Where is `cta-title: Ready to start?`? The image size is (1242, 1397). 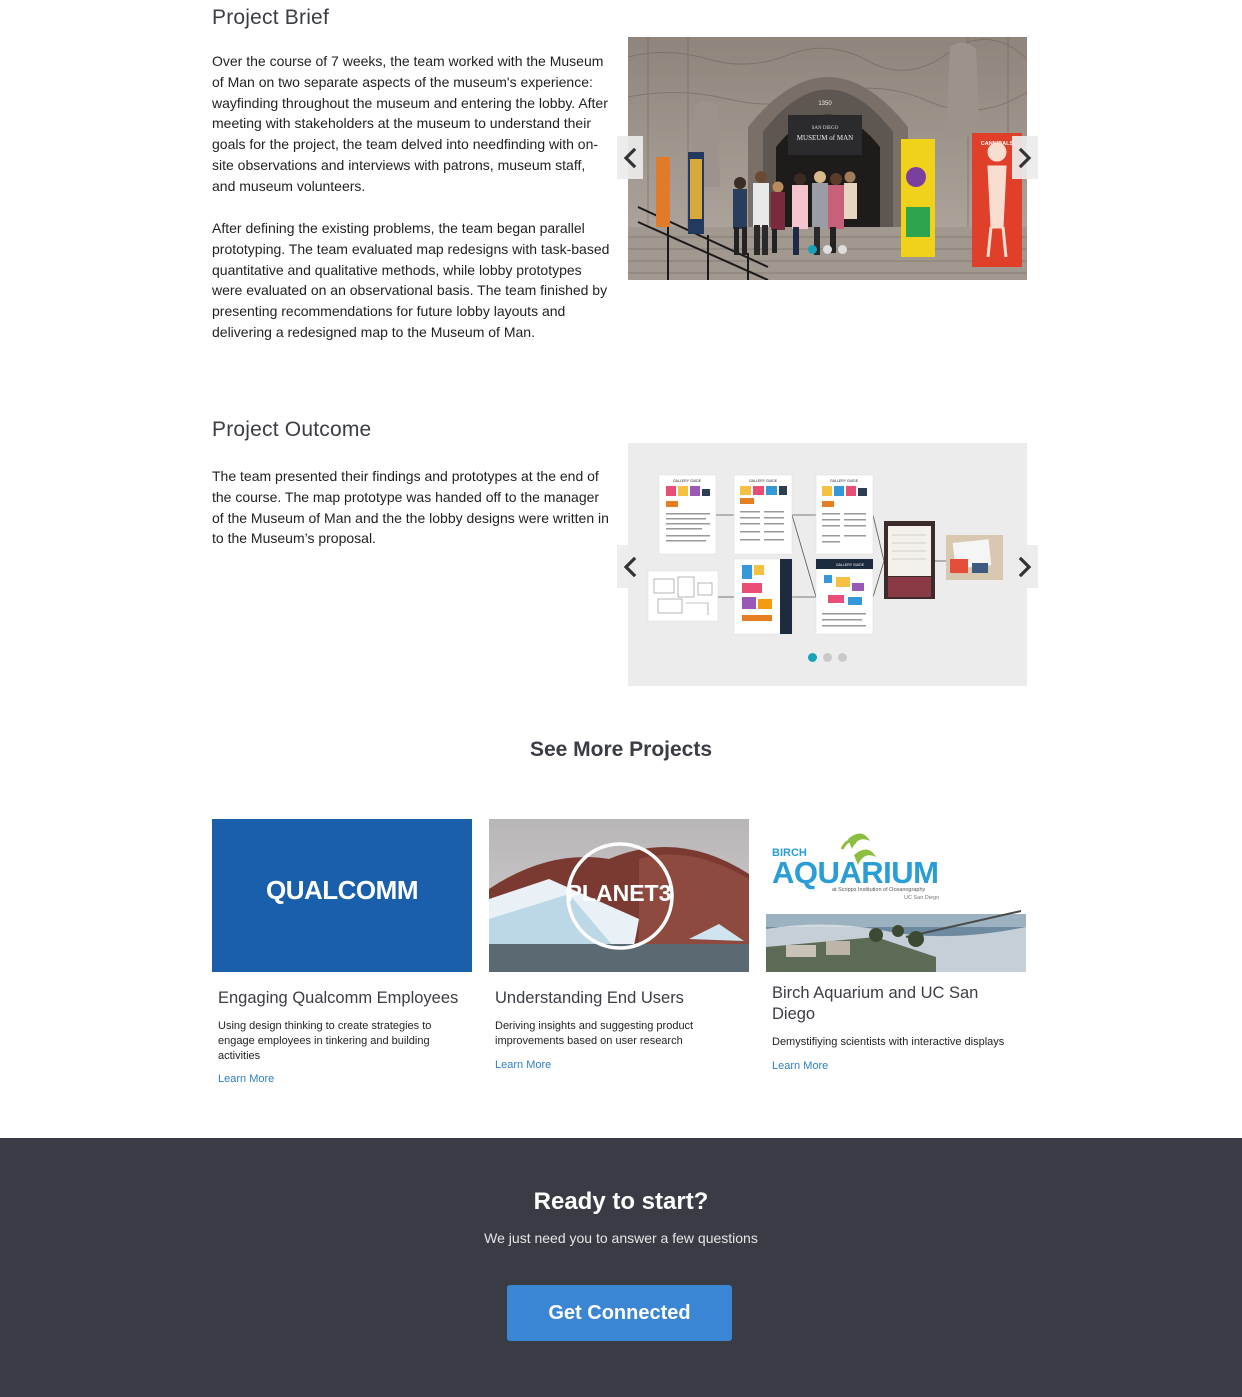
cta-title: Ready to start? is located at coordinates (621, 1201).